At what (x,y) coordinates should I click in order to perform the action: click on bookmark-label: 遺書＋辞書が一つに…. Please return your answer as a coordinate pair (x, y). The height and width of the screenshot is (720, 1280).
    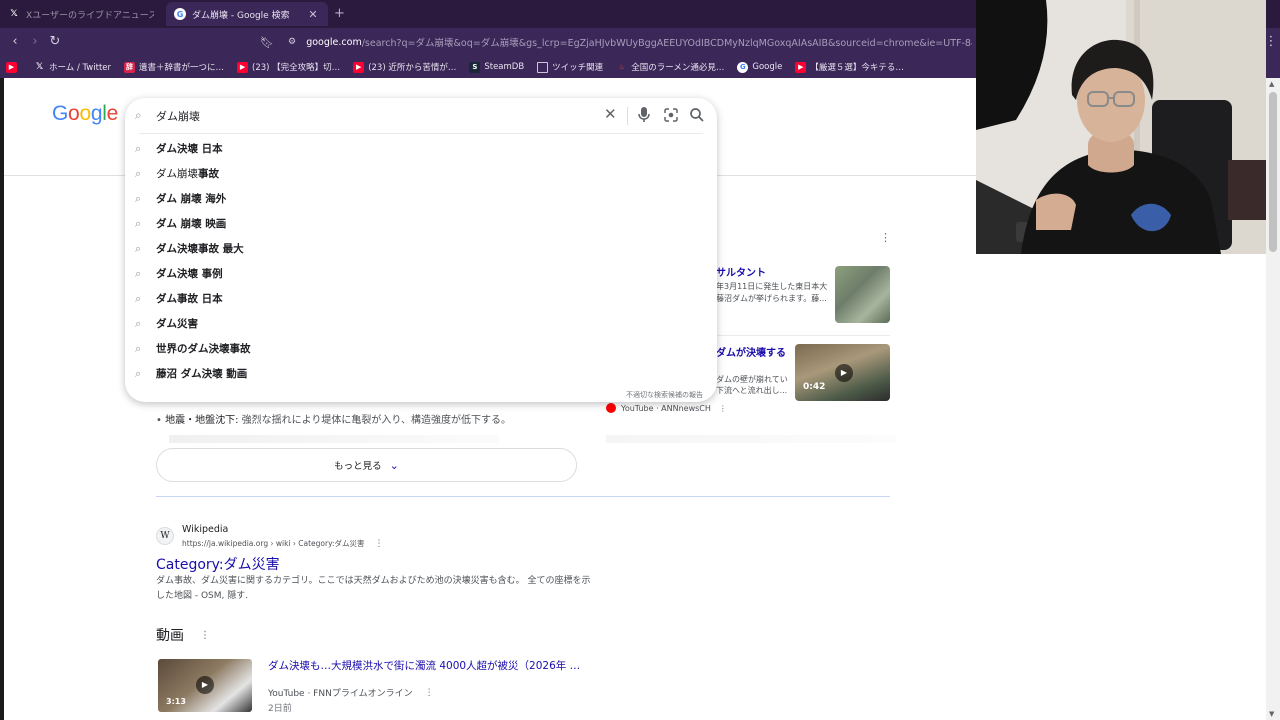
    Looking at the image, I should click on (182, 68).